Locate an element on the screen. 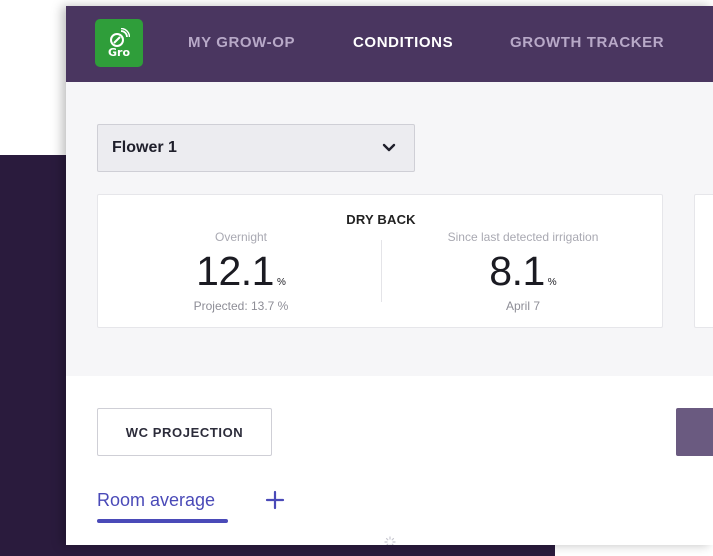  wc-projection-button: WC PROJECTION is located at coordinates (184, 432).